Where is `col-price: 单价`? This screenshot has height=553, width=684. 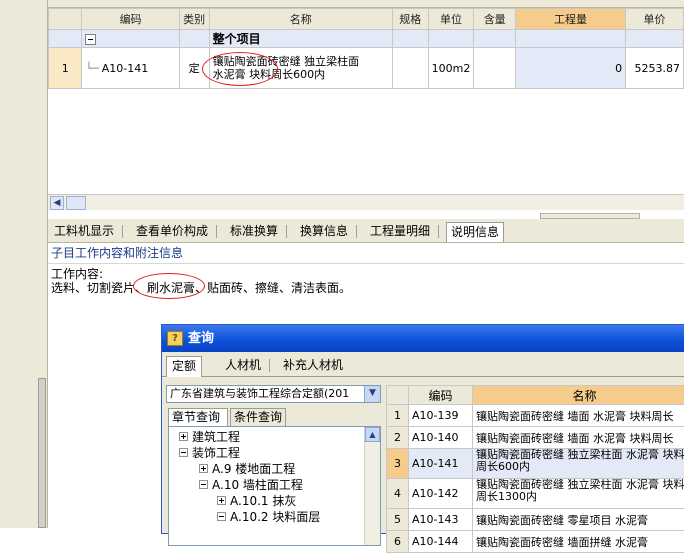
col-price: 单价 is located at coordinates (655, 19).